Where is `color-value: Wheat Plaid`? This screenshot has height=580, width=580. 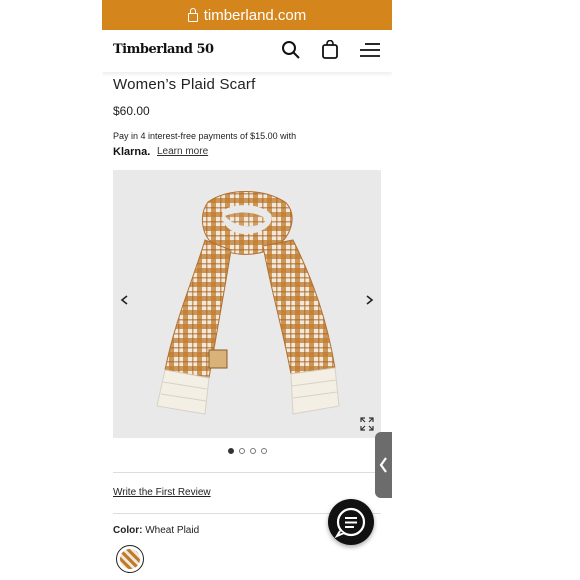 color-value: Wheat Plaid is located at coordinates (172, 530).